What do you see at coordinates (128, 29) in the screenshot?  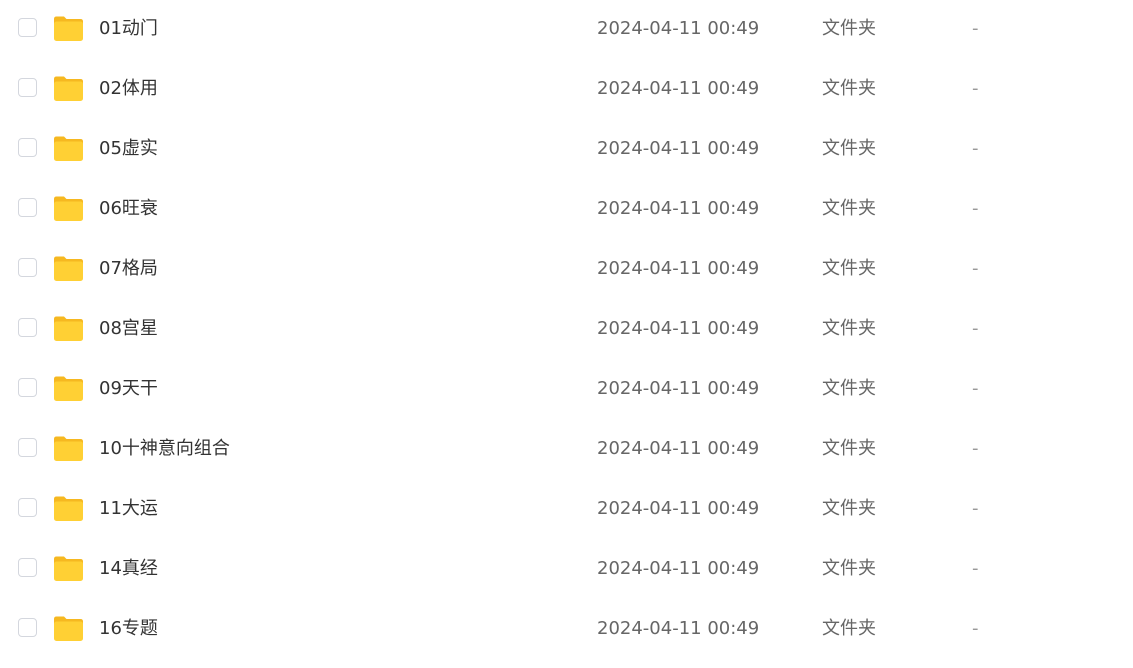 I see `file-name: 01动门` at bounding box center [128, 29].